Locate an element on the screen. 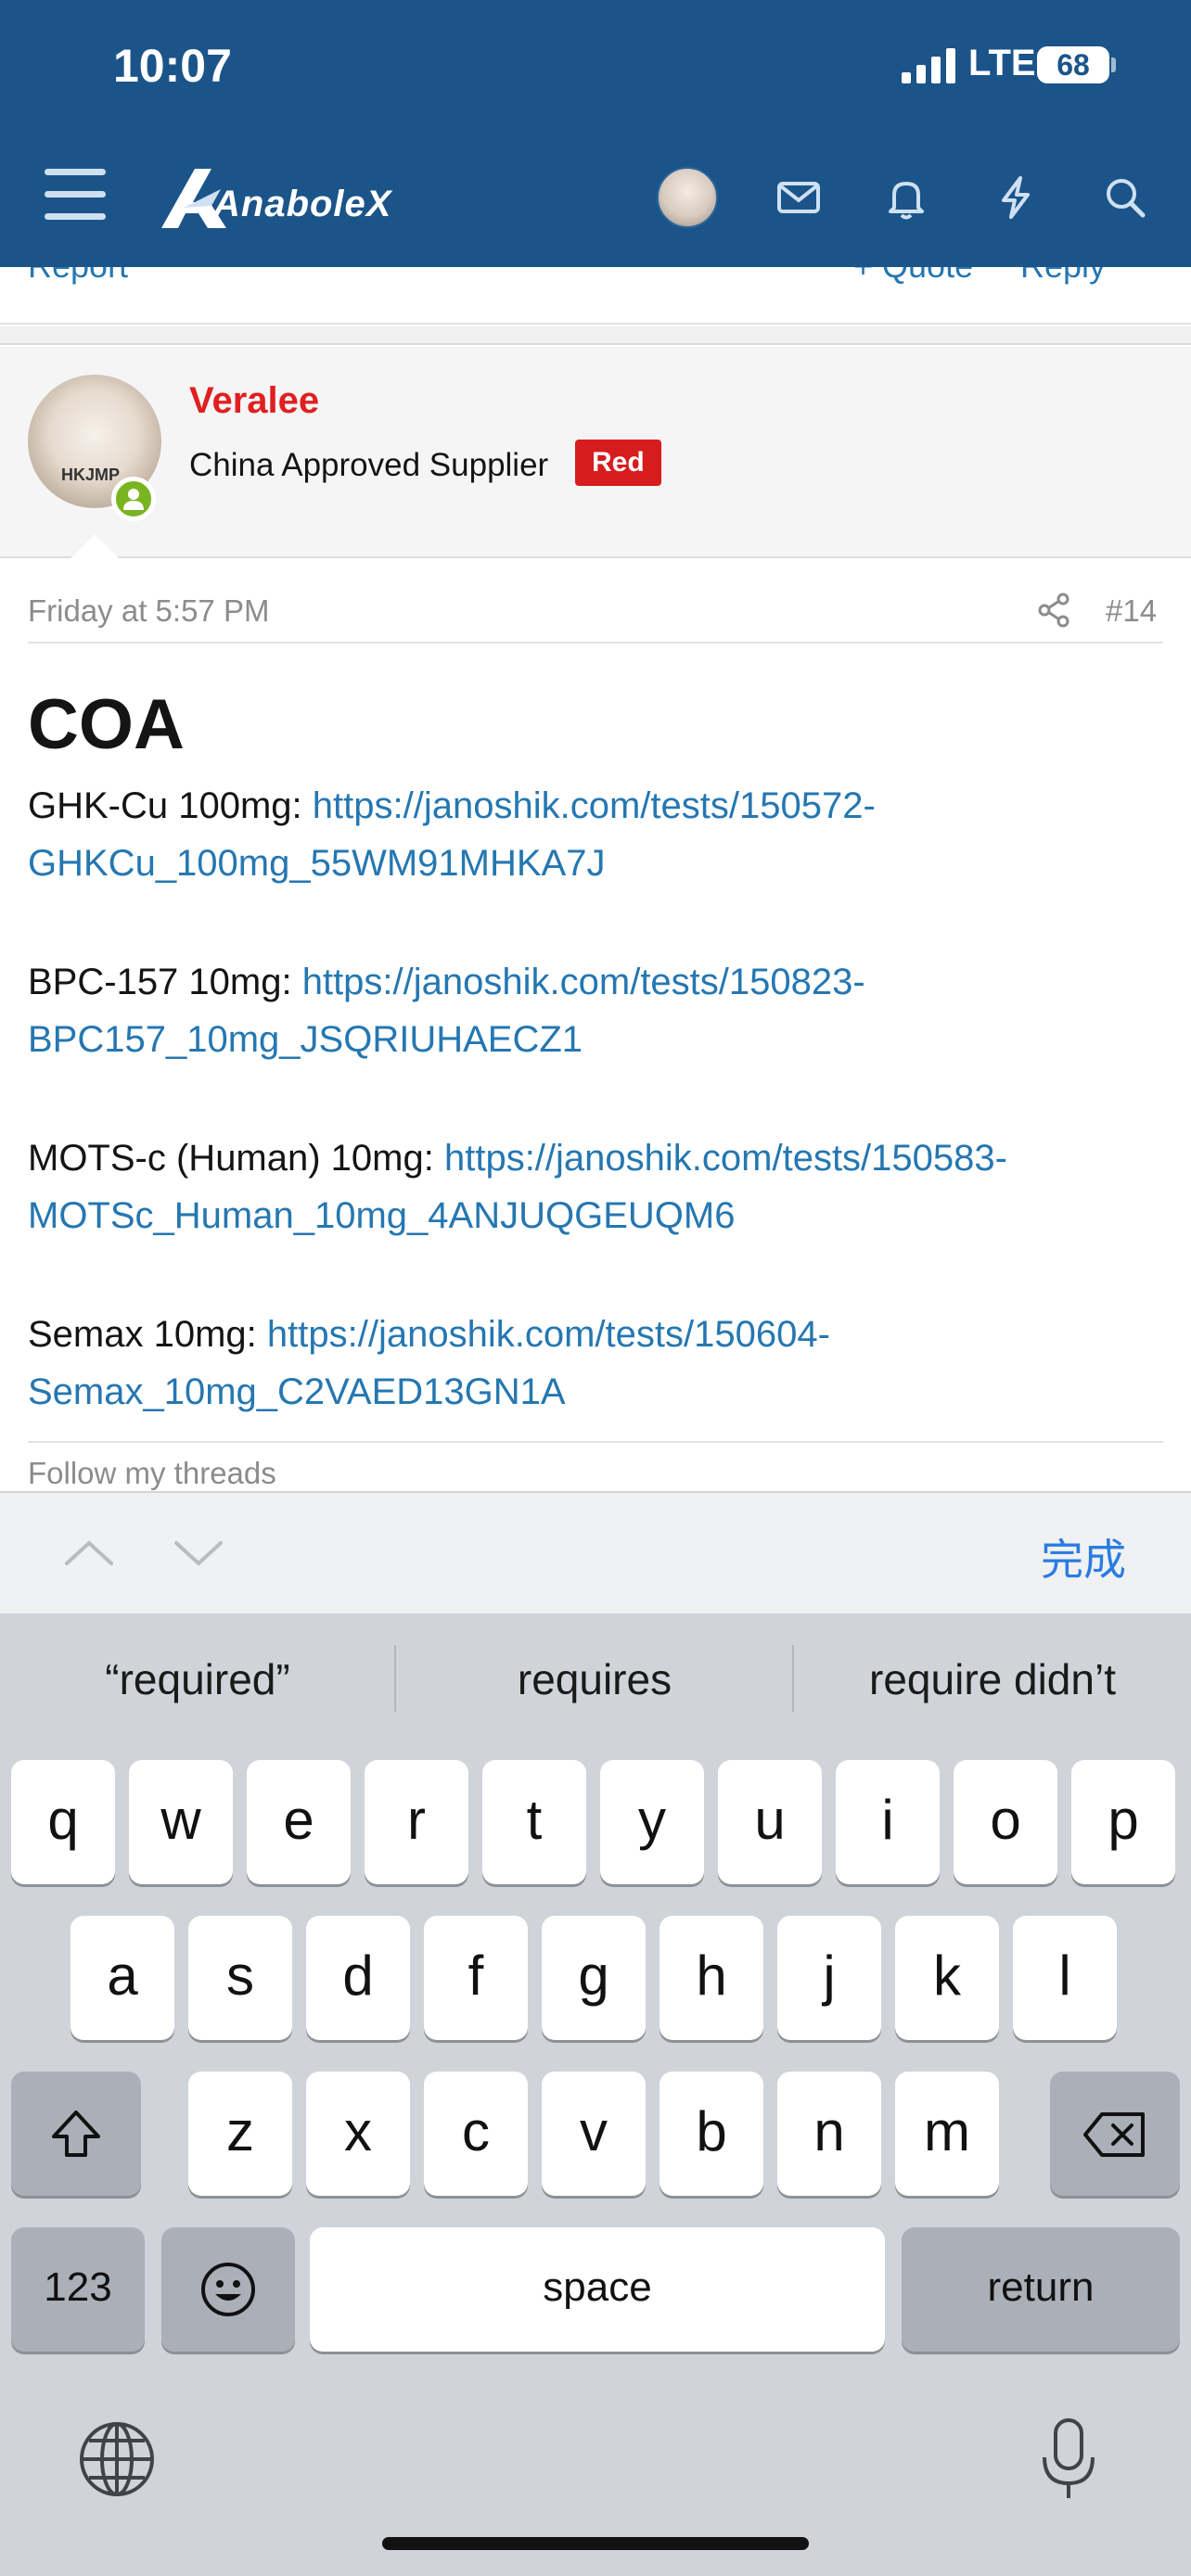  user-title: China Approved Supplier is located at coordinates (369, 465).